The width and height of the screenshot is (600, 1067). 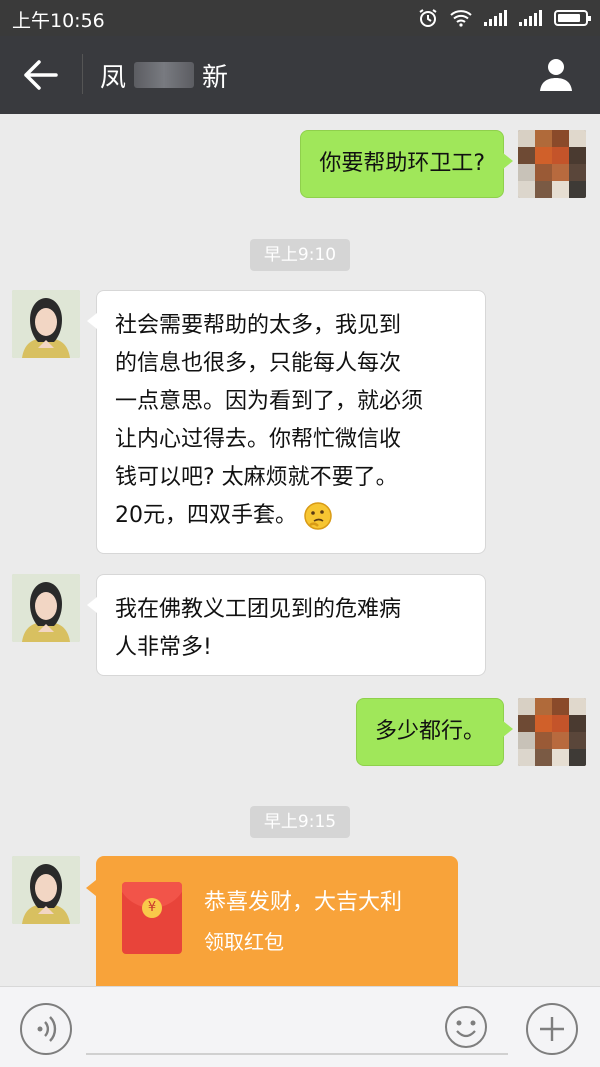 What do you see at coordinates (300, 255) in the screenshot?
I see `message-timestamp: 早上9:10` at bounding box center [300, 255].